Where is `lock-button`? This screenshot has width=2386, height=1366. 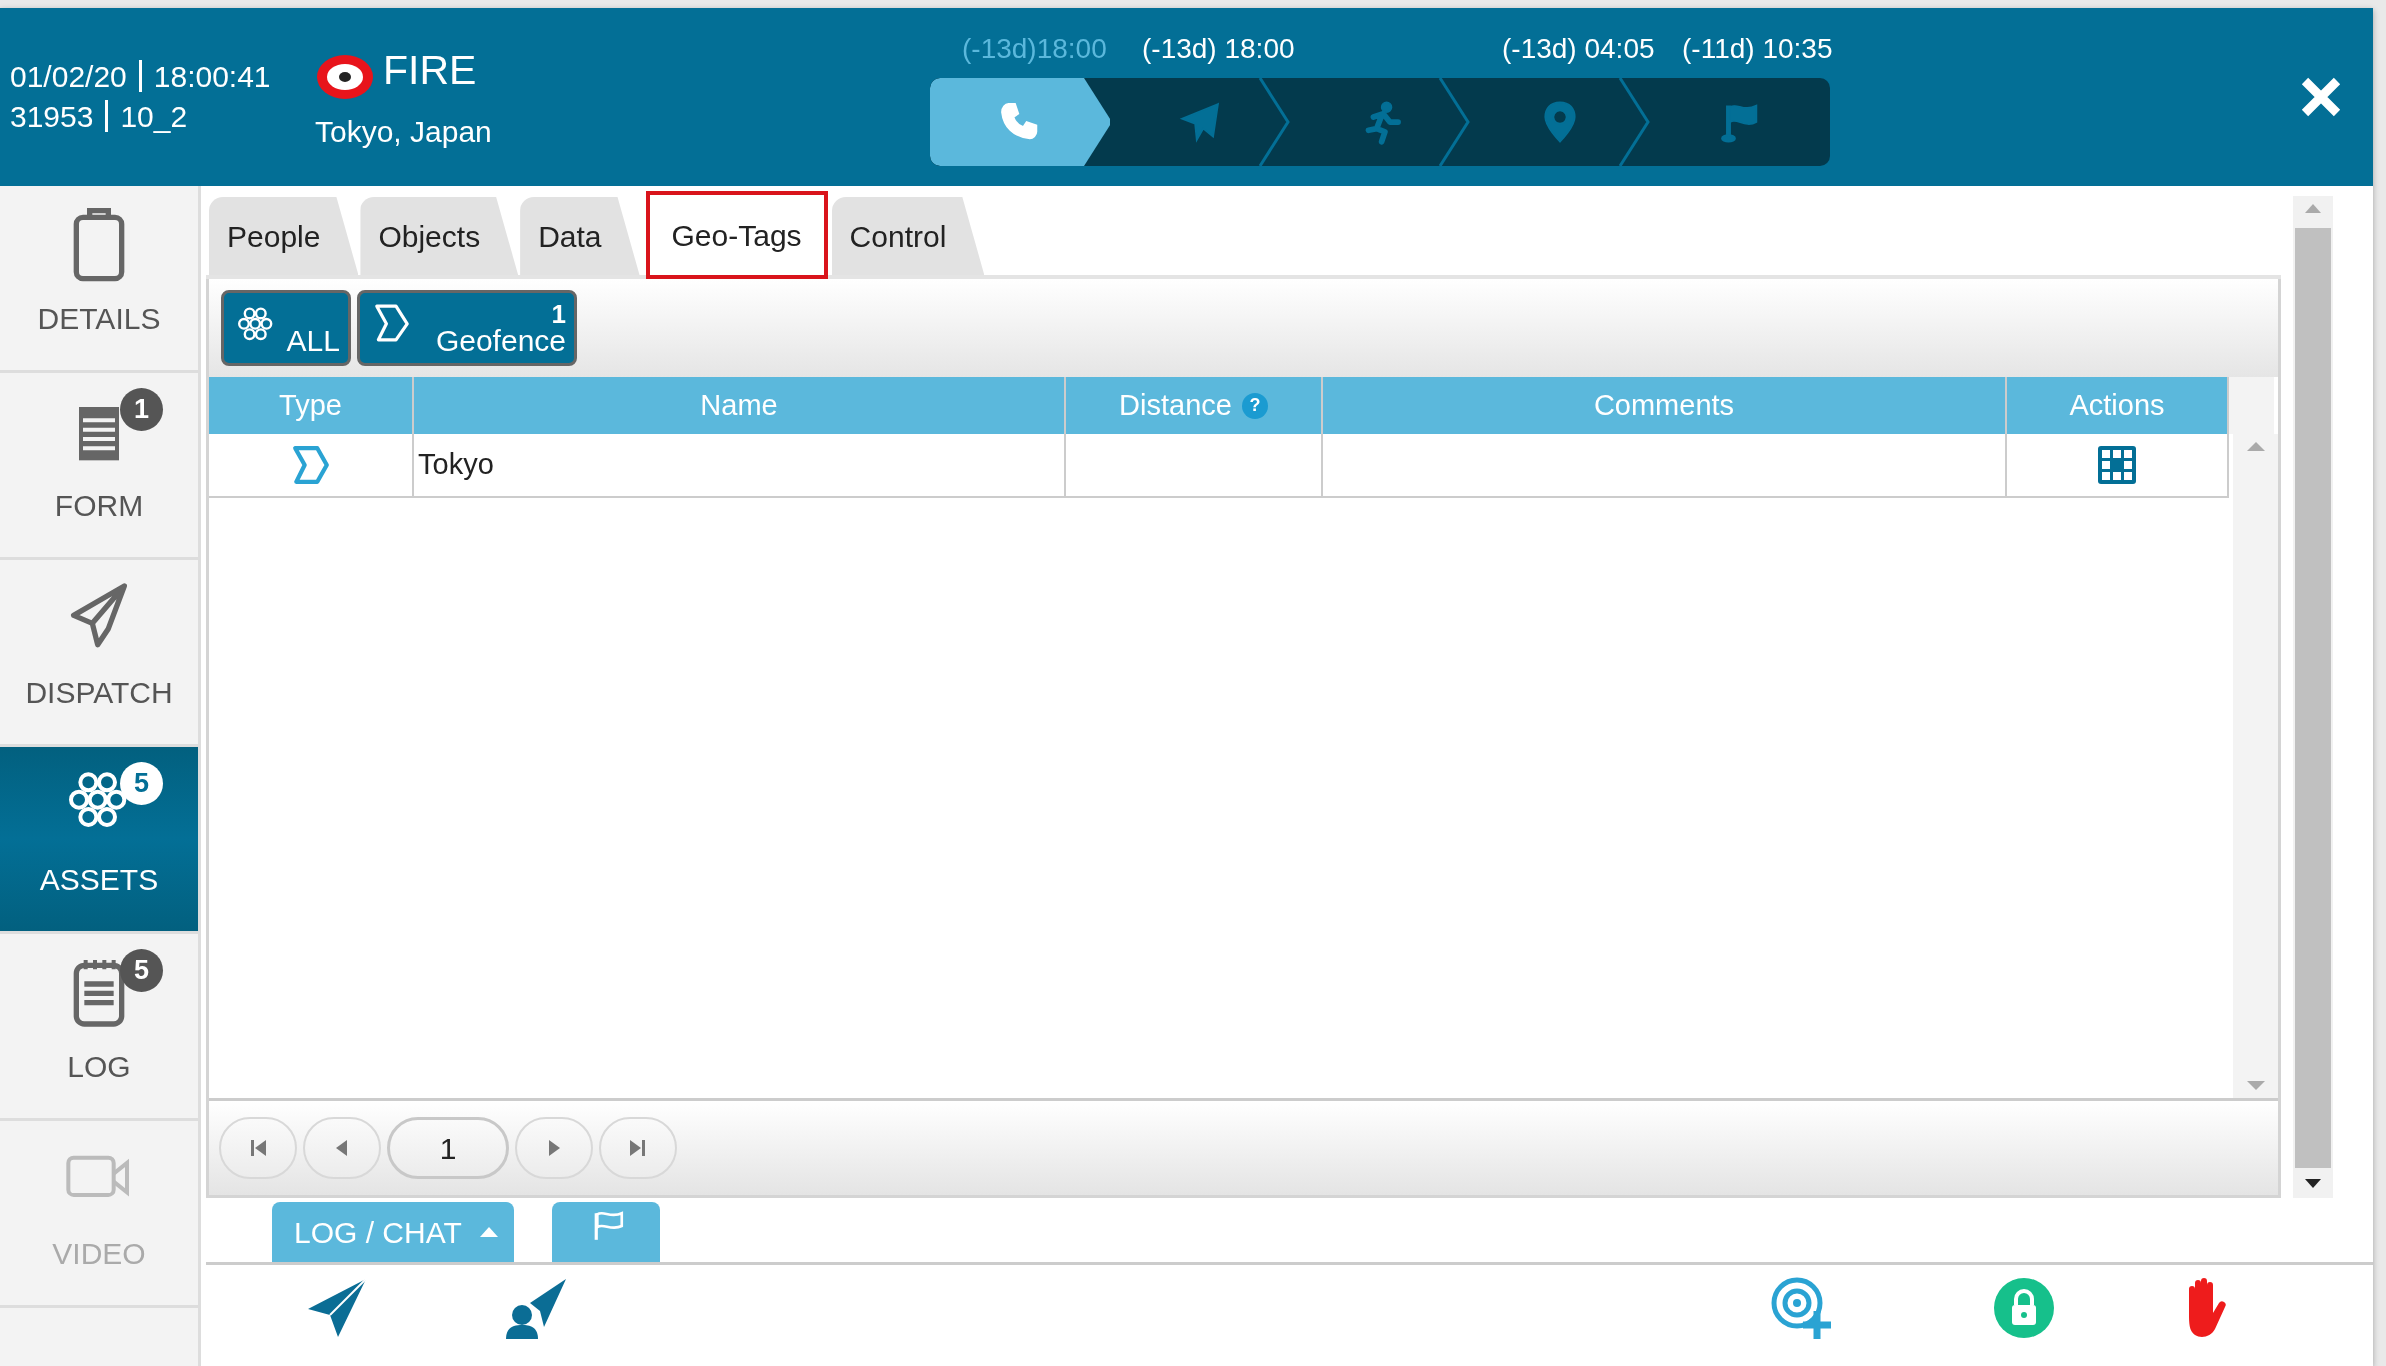 lock-button is located at coordinates (2024, 1308).